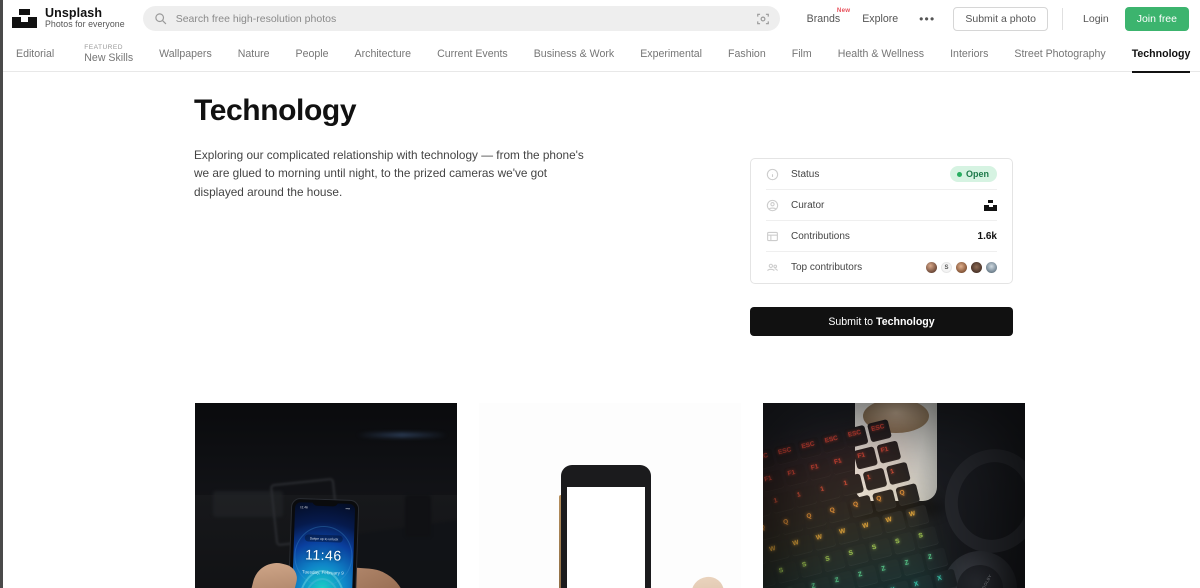  I want to click on nav-item-business-work: Business & Work, so click(574, 54).